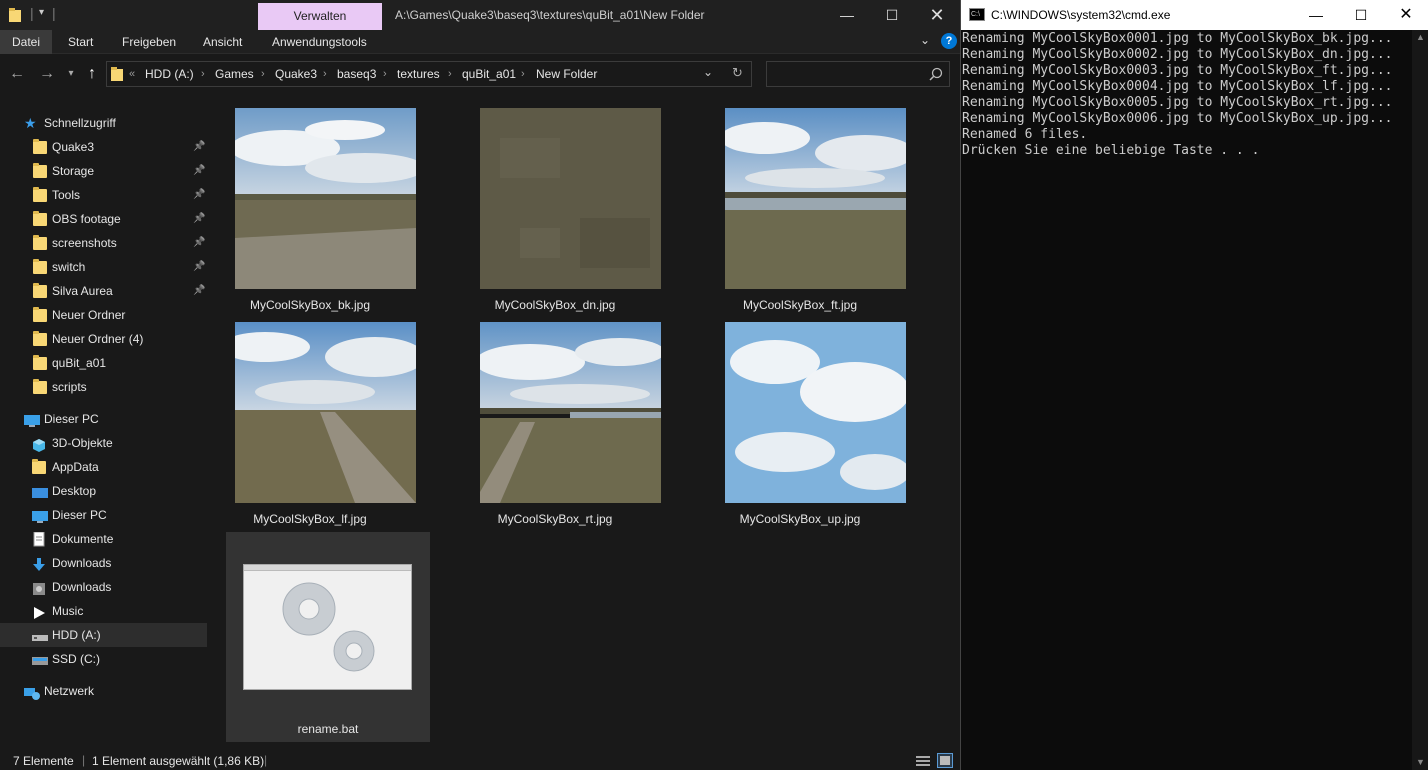 The image size is (1428, 770). I want to click on file-tile: MyCoolSkyBox_up.jpg, so click(804, 421).